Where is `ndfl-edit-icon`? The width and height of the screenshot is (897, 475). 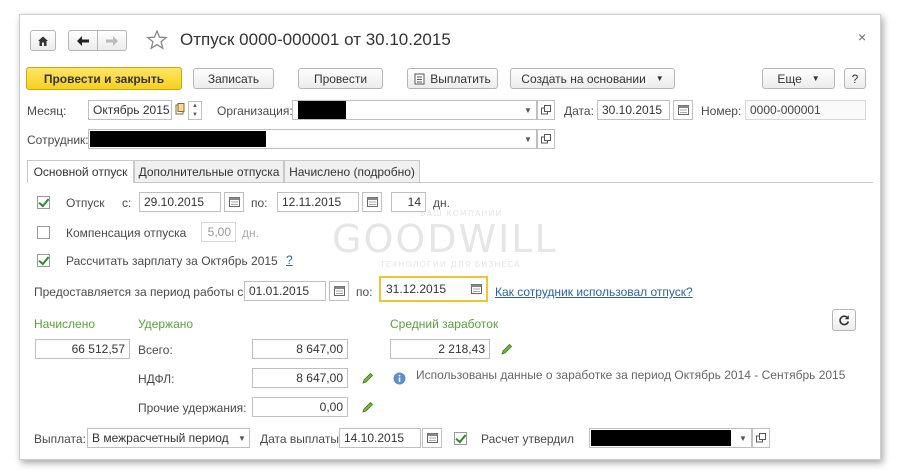
ndfl-edit-icon is located at coordinates (368, 378).